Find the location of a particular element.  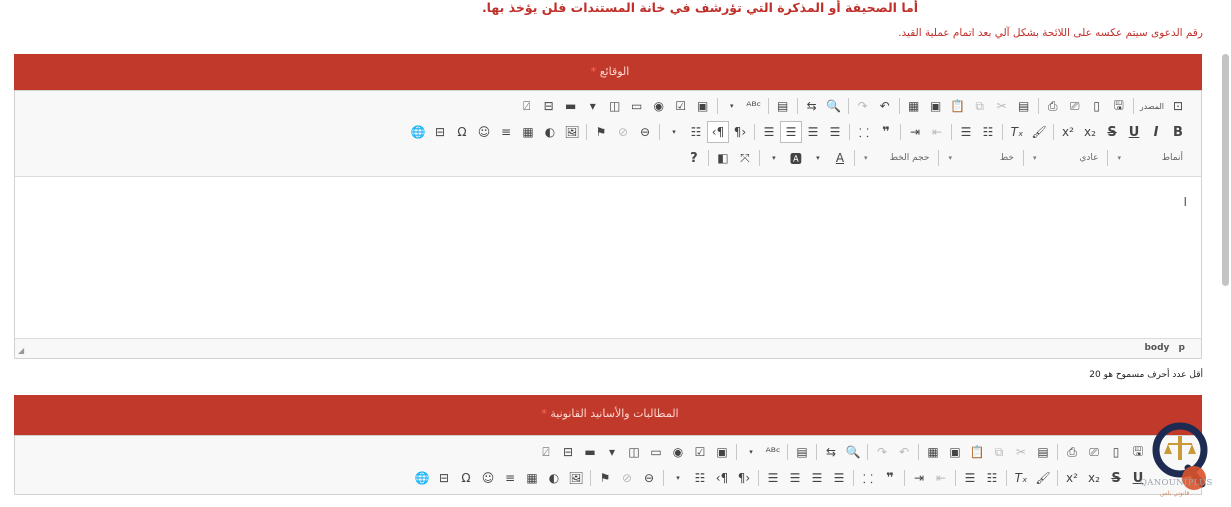

bg-color-icon: 🅰 is located at coordinates (796, 158).